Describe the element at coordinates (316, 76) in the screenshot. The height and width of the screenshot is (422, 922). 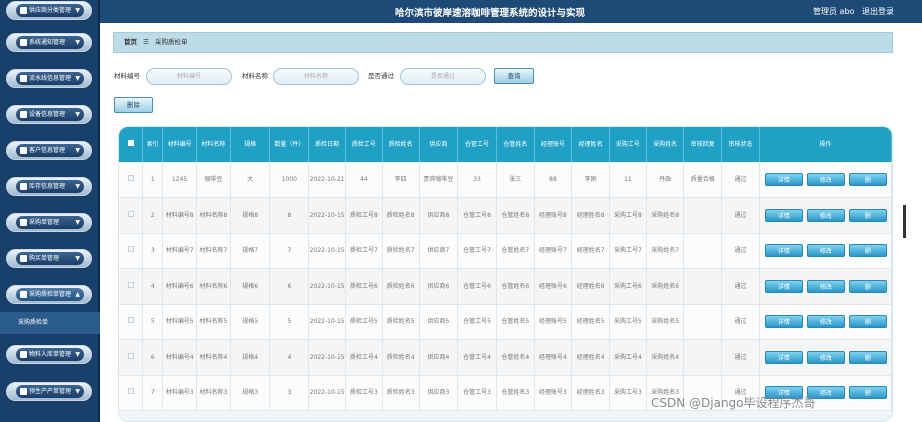
I see `material-name-input: 材料名称` at that location.